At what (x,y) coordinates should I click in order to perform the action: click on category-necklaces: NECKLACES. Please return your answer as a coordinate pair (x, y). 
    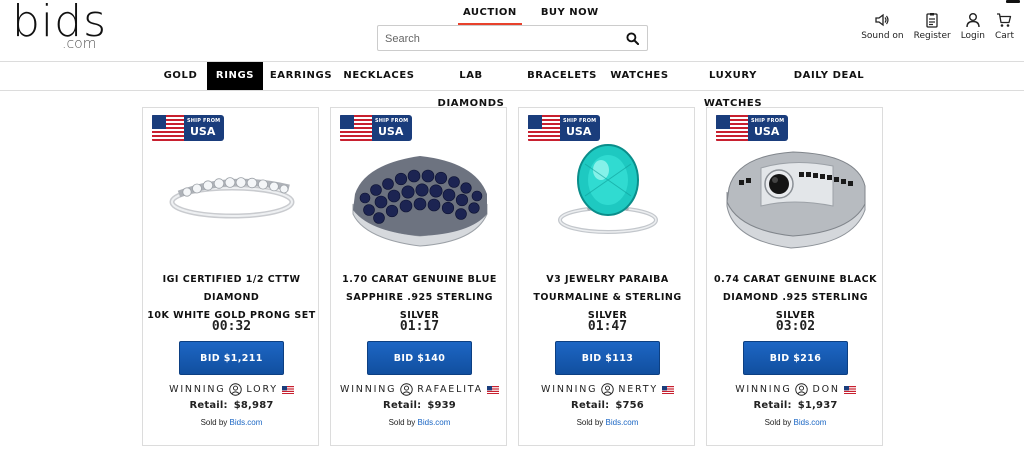
    Looking at the image, I should click on (379, 76).